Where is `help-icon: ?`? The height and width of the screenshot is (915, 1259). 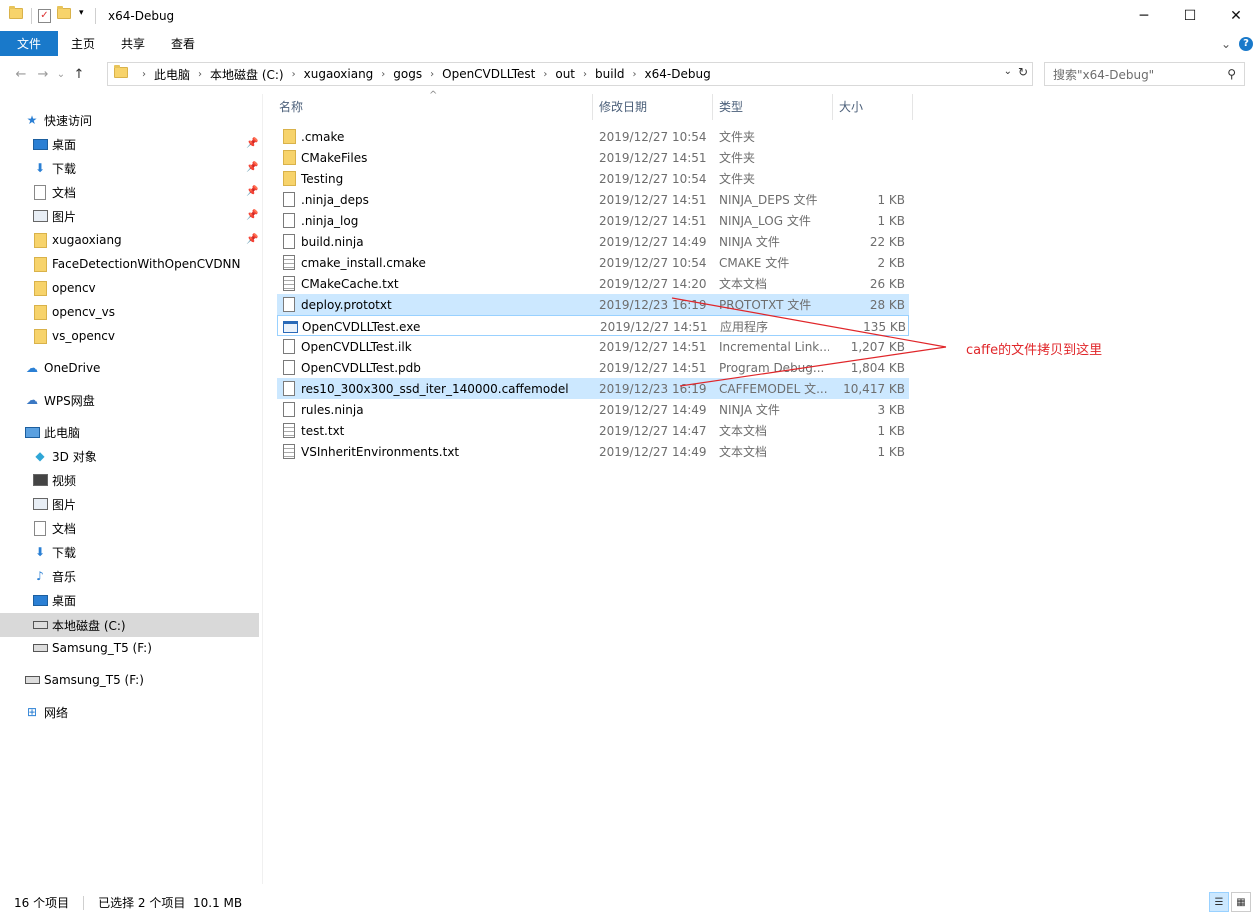
help-icon: ? is located at coordinates (1246, 43).